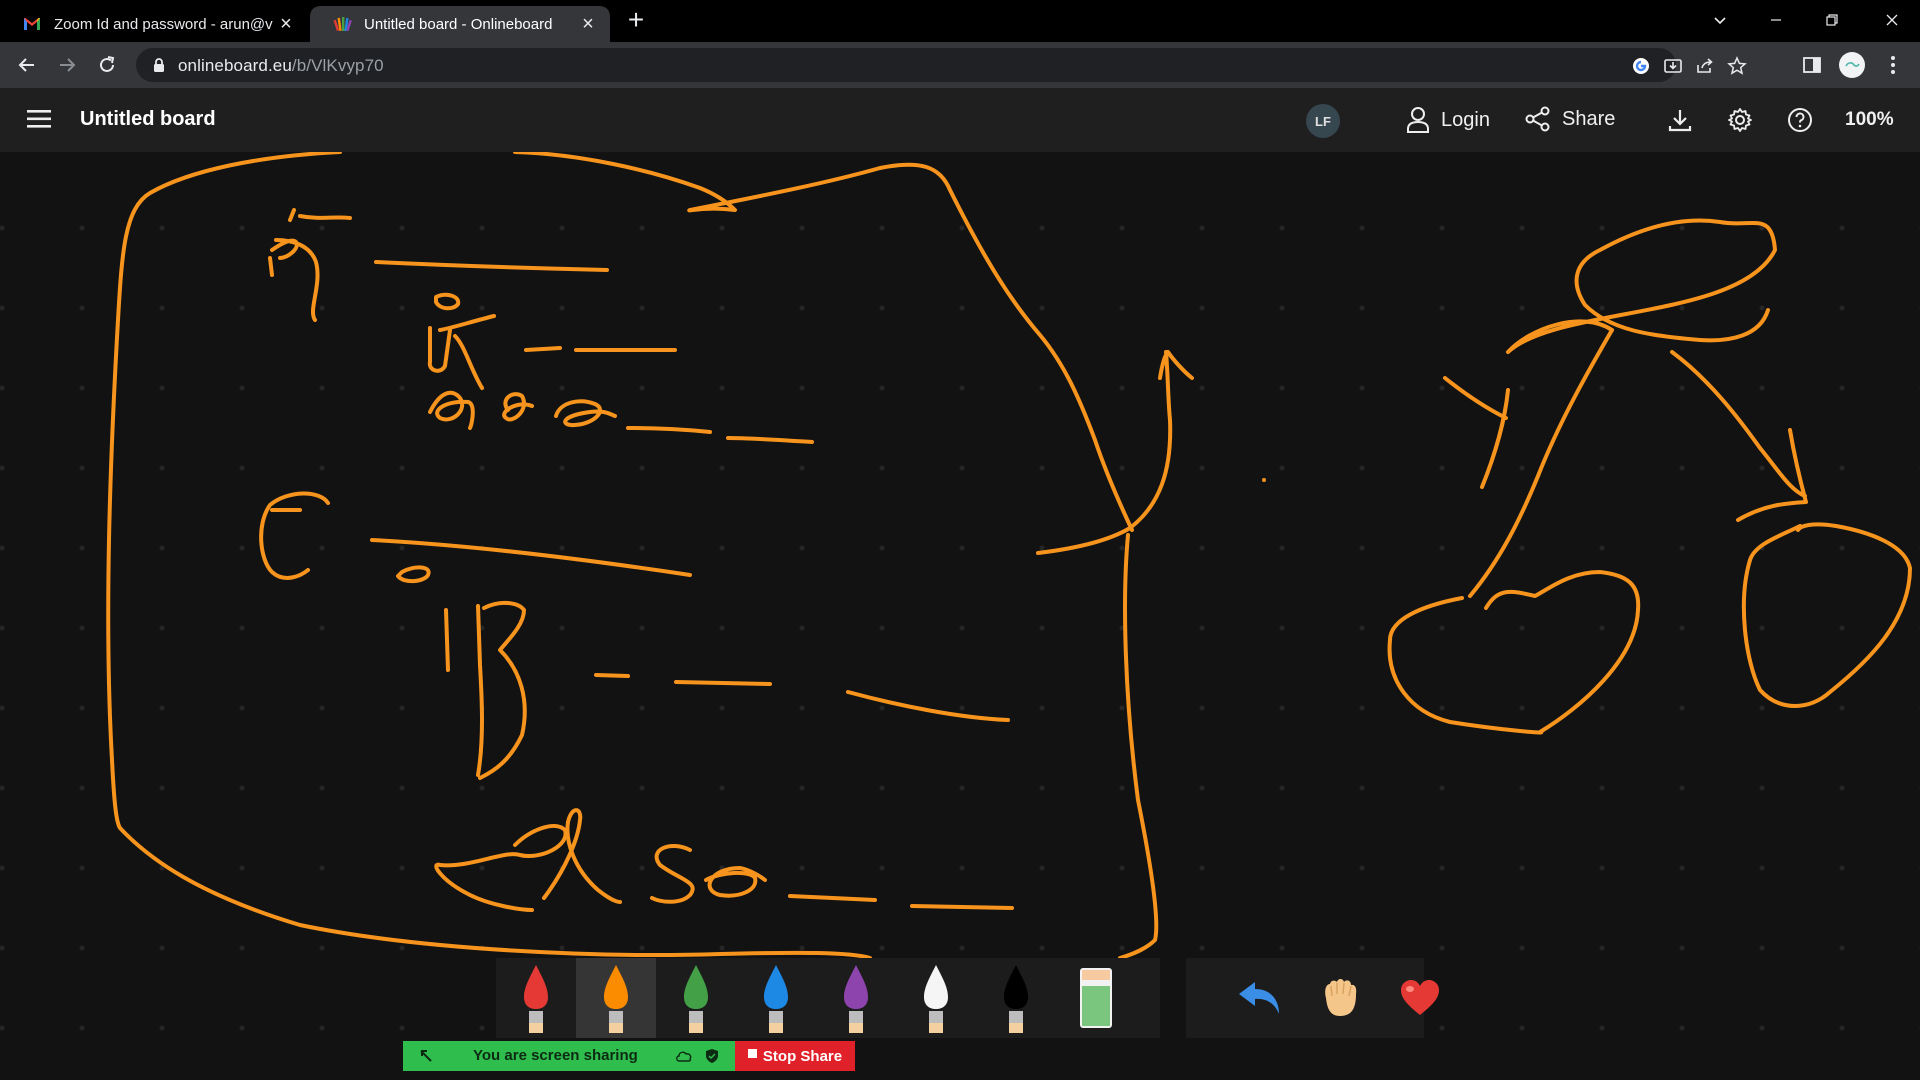  Describe the element at coordinates (752, 1053) in the screenshot. I see `stop-square-icon` at that location.